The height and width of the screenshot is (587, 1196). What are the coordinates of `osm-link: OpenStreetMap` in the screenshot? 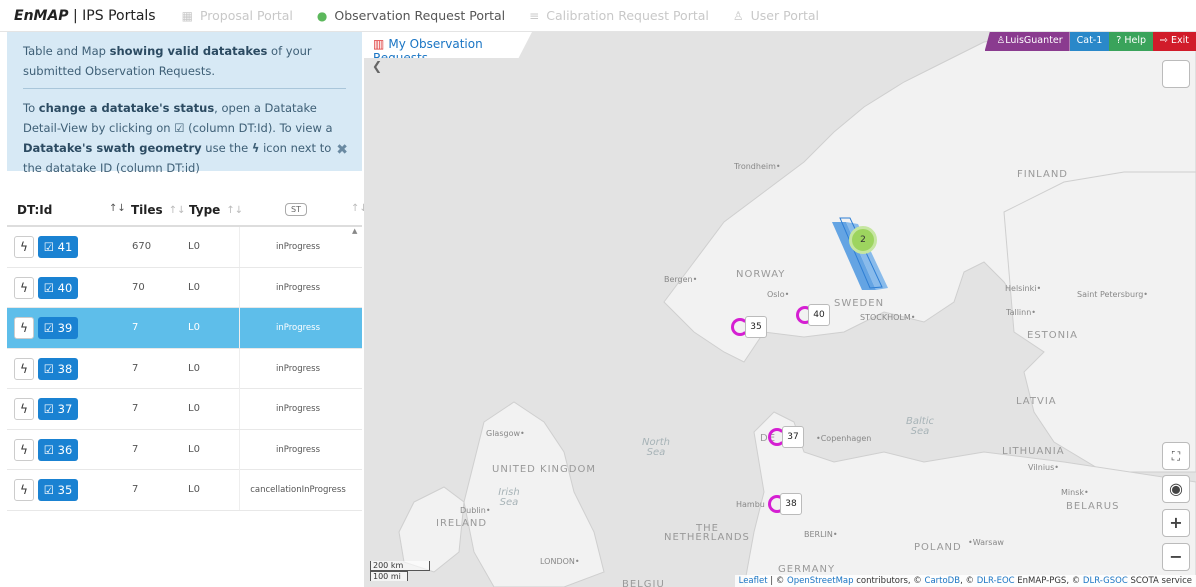 It's located at (820, 581).